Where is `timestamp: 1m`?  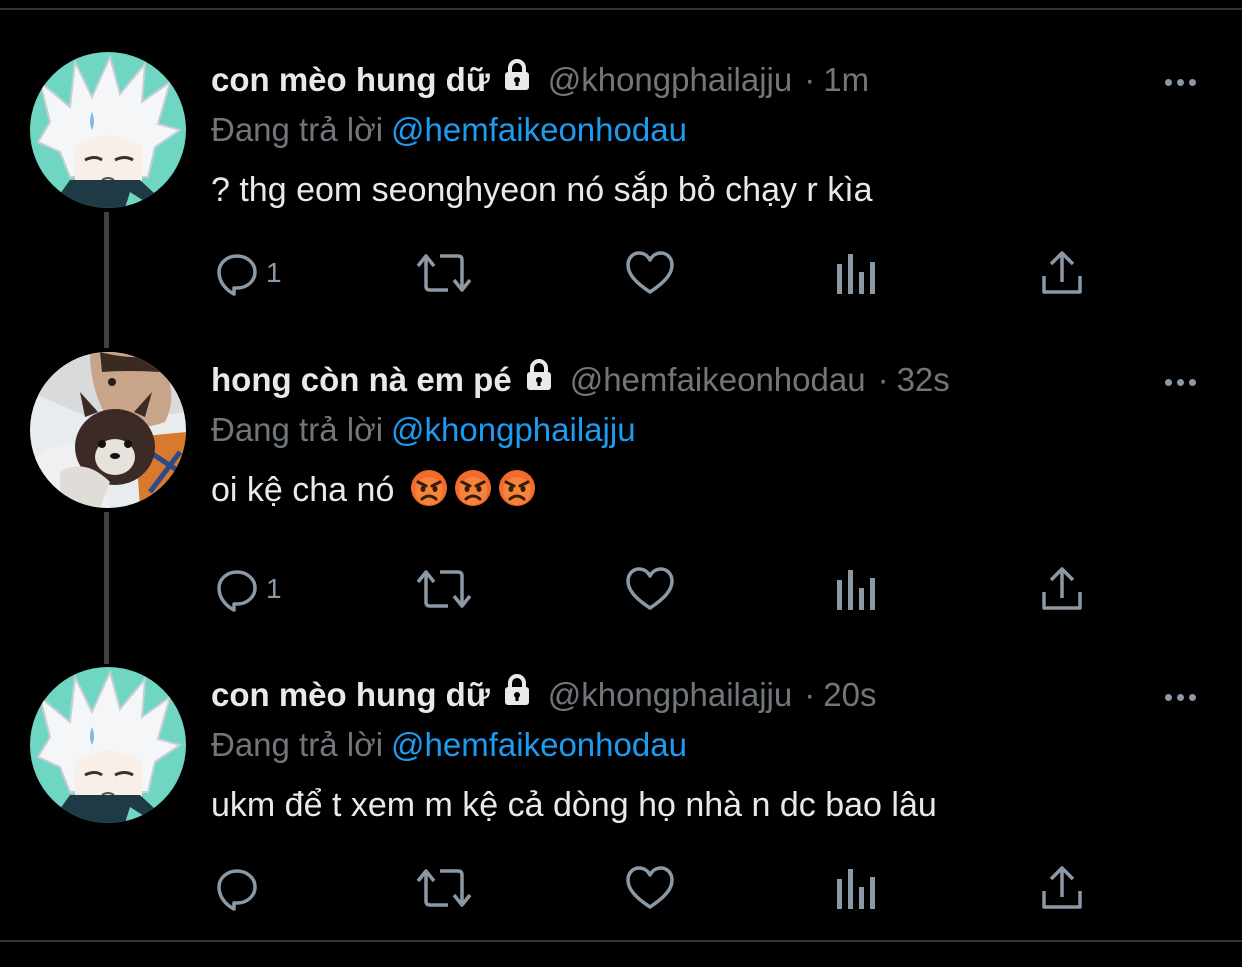 timestamp: 1m is located at coordinates (846, 80).